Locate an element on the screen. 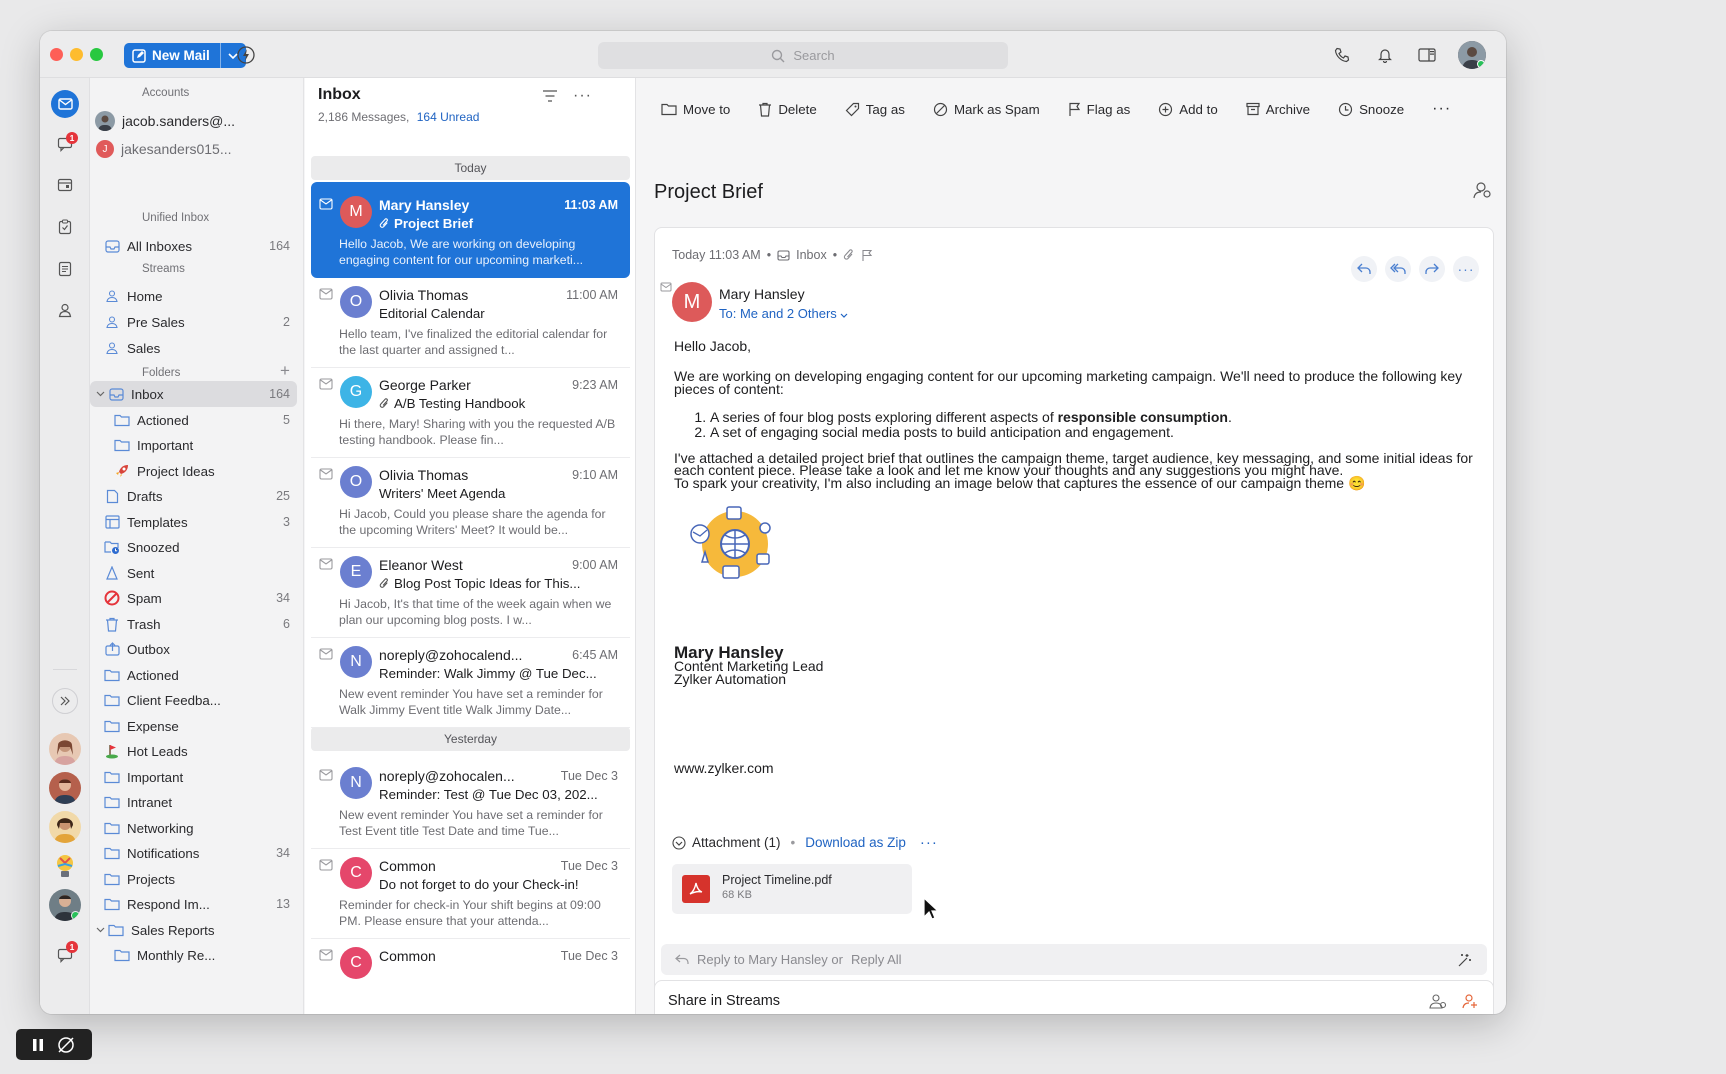  archive-button: Archive is located at coordinates (1278, 109).